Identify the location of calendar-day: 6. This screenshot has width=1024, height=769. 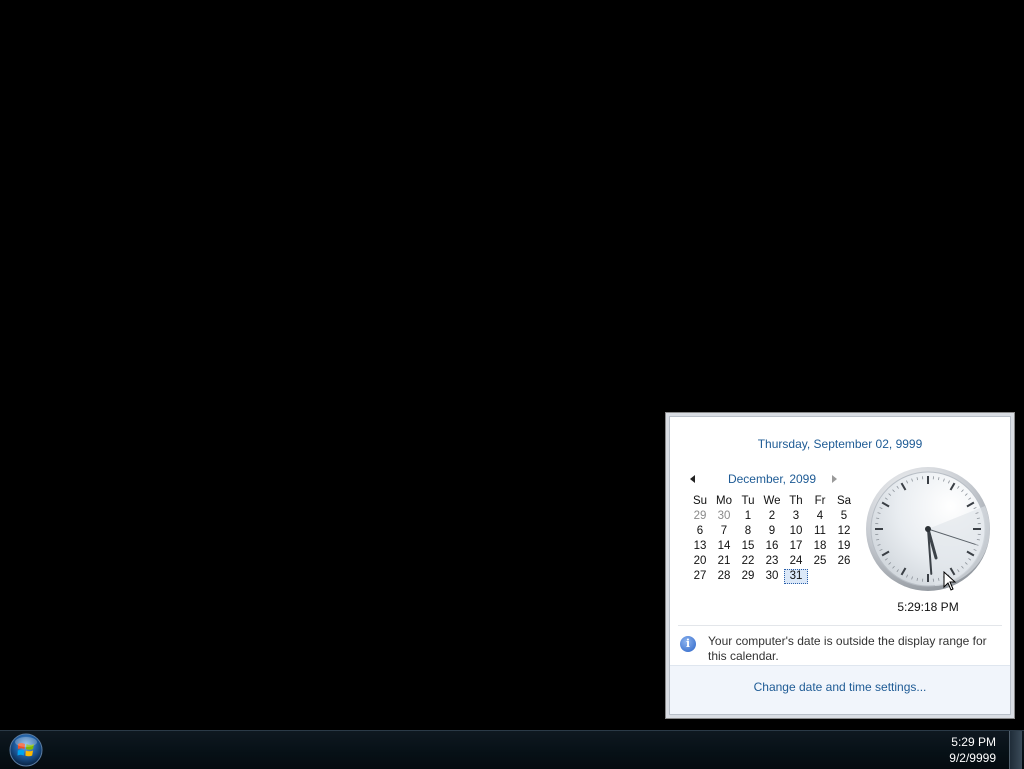
(700, 531).